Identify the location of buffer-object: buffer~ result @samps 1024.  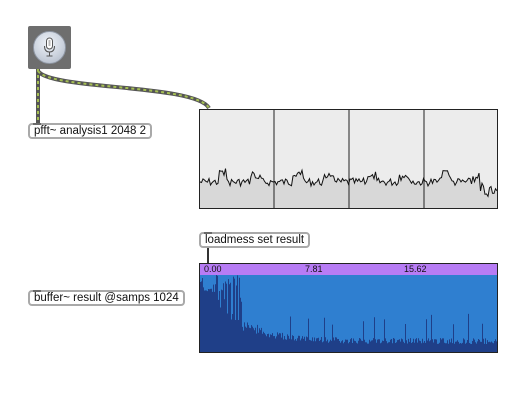
(106, 298).